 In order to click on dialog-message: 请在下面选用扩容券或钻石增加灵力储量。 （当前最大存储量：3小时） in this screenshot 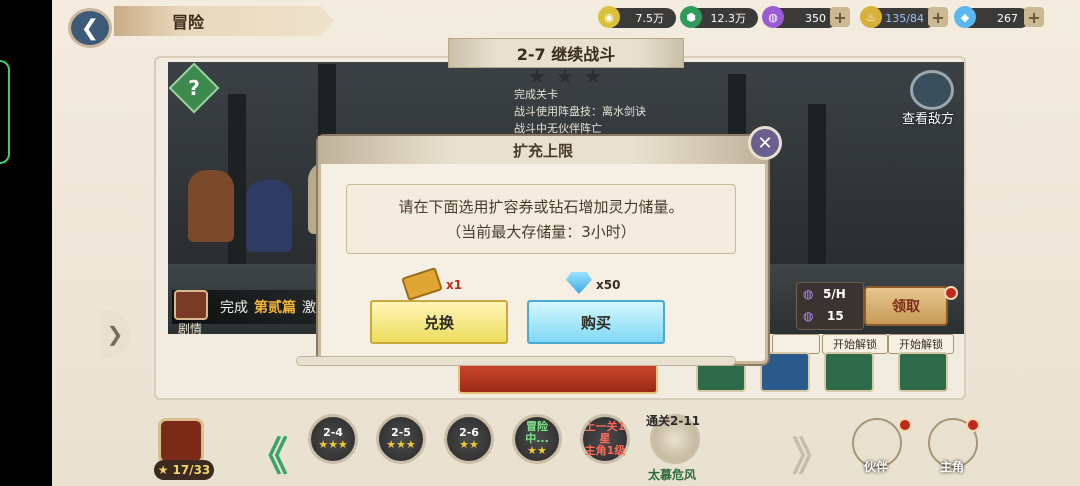, I will do `click(541, 219)`.